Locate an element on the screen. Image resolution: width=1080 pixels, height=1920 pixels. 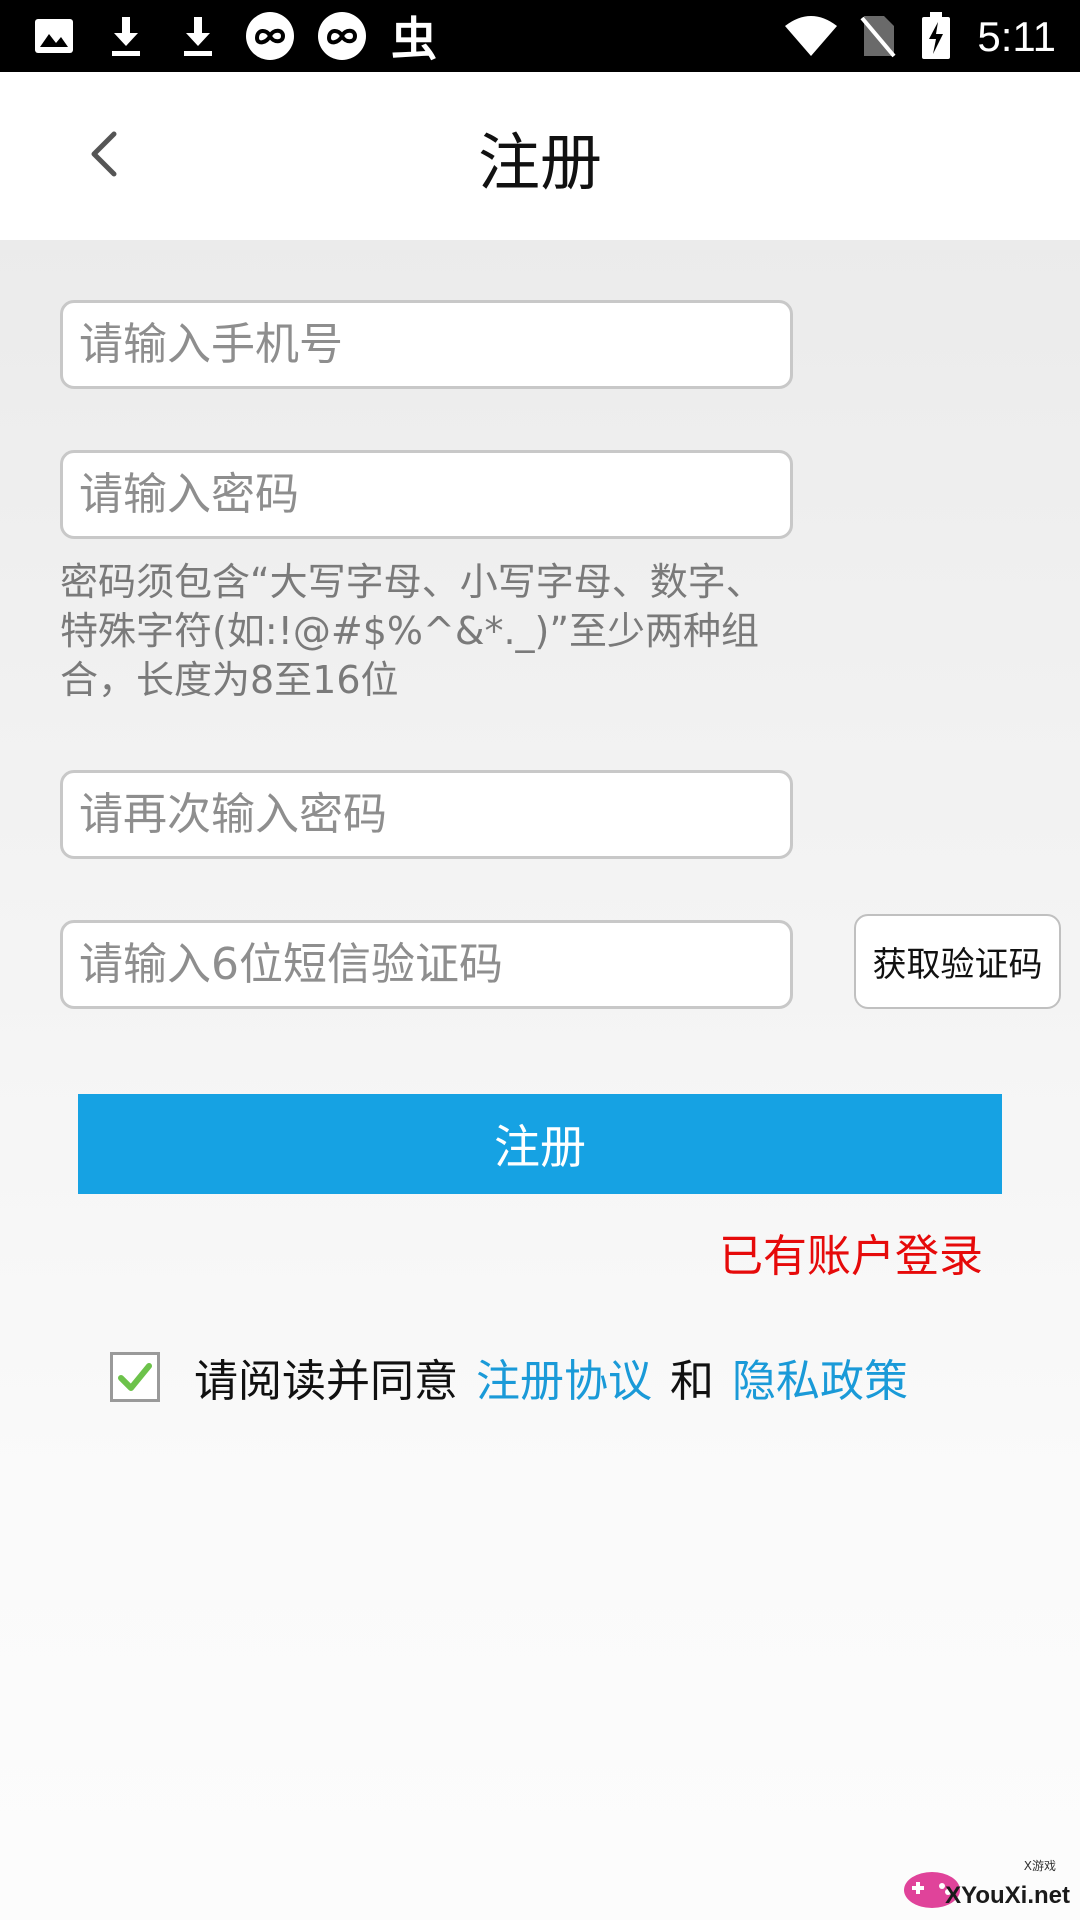
app-glyph-icon: 虫 is located at coordinates (414, 39).